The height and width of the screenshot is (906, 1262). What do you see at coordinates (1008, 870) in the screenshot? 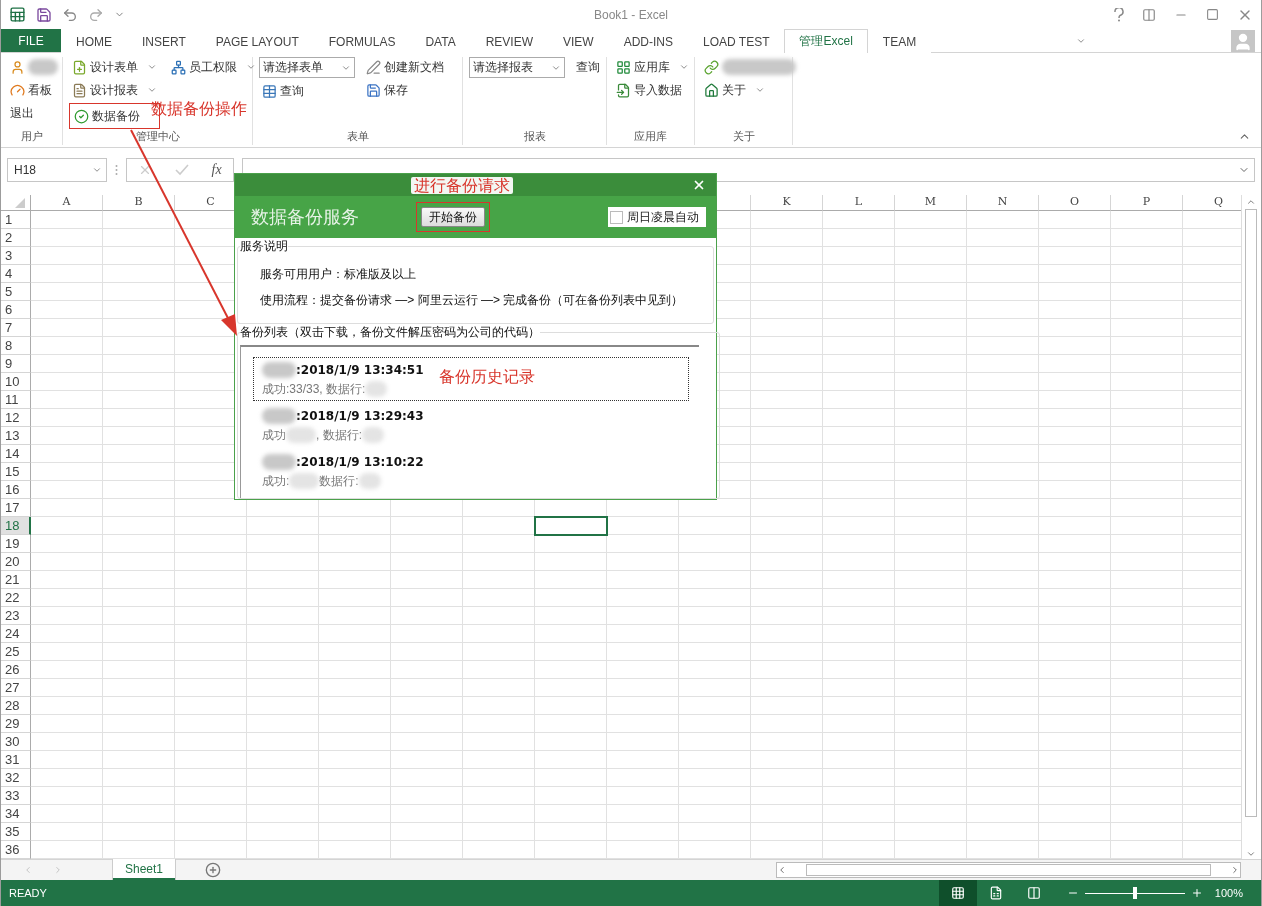
I see `horizontal-scrollbar` at bounding box center [1008, 870].